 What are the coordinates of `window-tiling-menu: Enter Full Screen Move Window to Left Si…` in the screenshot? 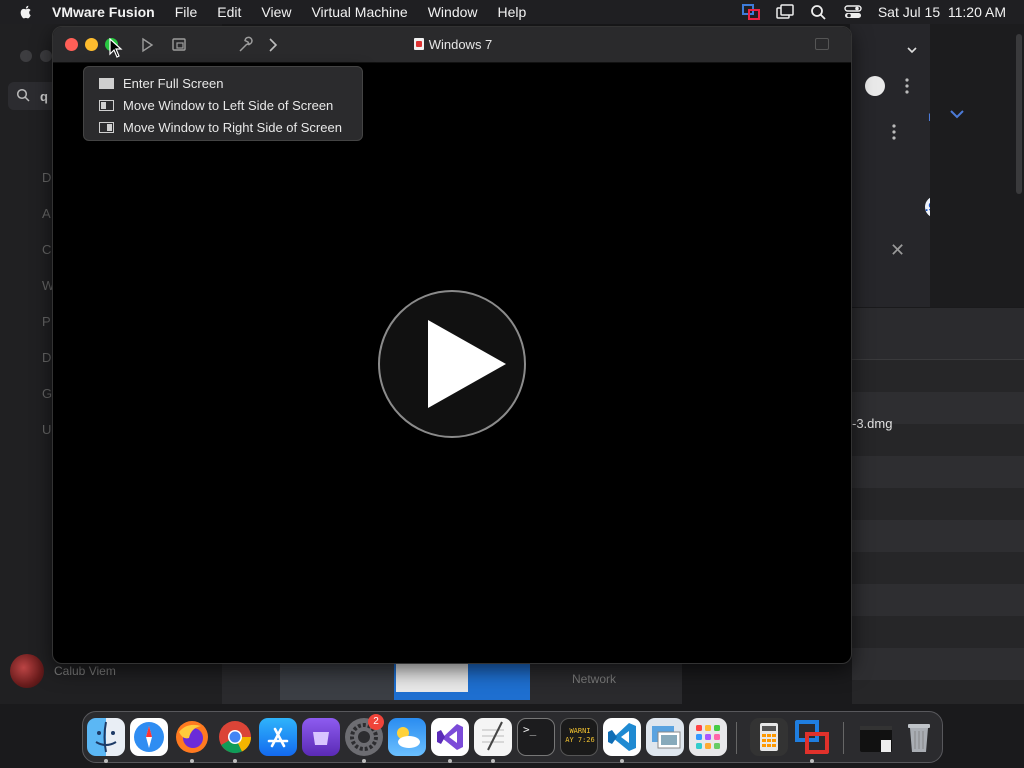 It's located at (223, 103).